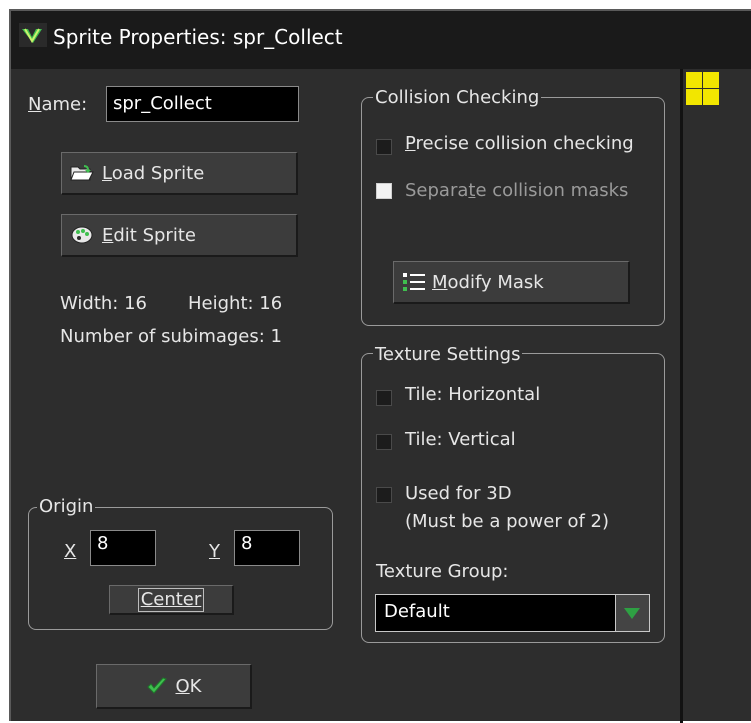 This screenshot has width=751, height=723. I want to click on precise-collision-checkbox, so click(384, 147).